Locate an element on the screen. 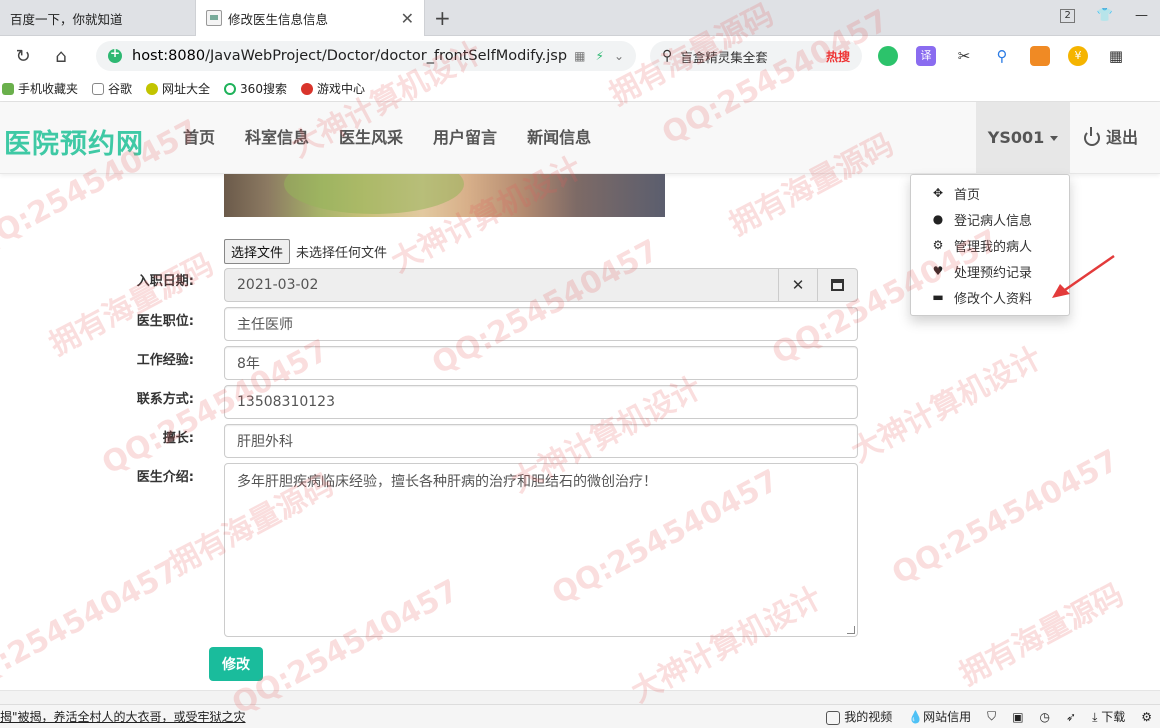  resize-handle-icon is located at coordinates (851, 630).